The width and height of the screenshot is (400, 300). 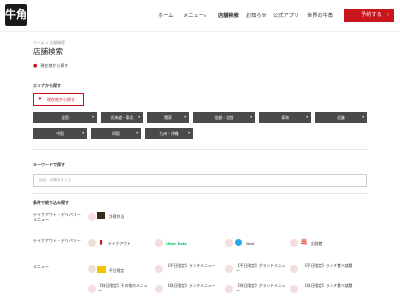 I want to click on nav-world: 世界の牛角, so click(x=320, y=15).